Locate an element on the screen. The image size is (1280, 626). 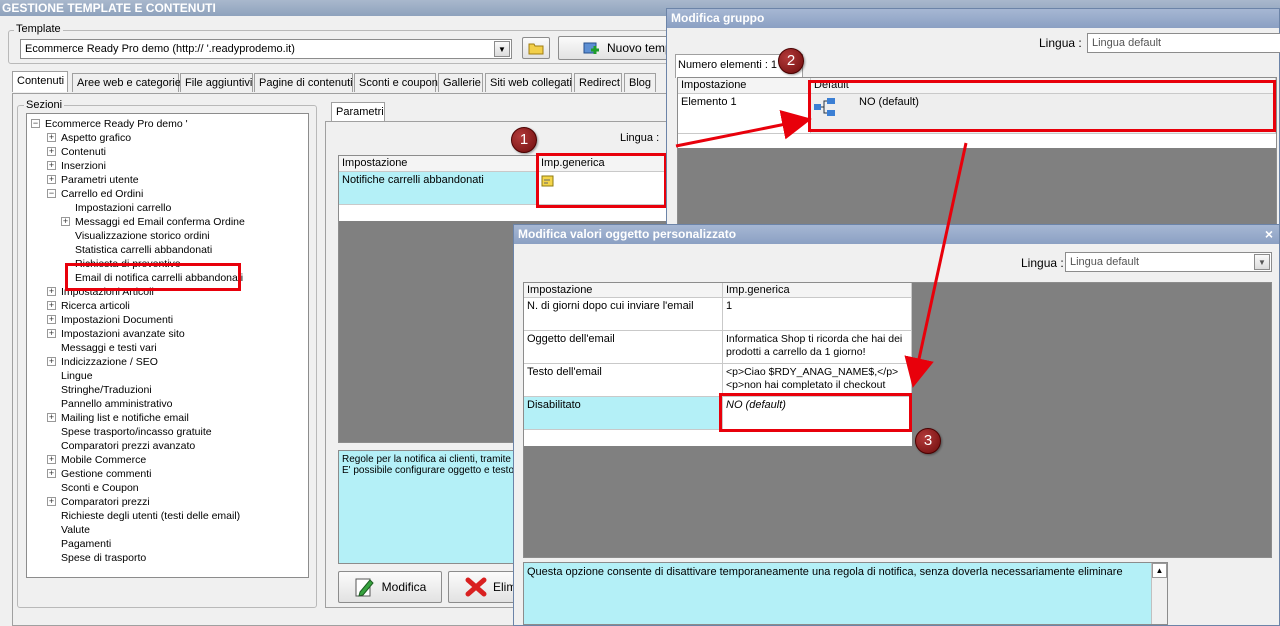
tab-redirect: Redirect is located at coordinates (598, 82).